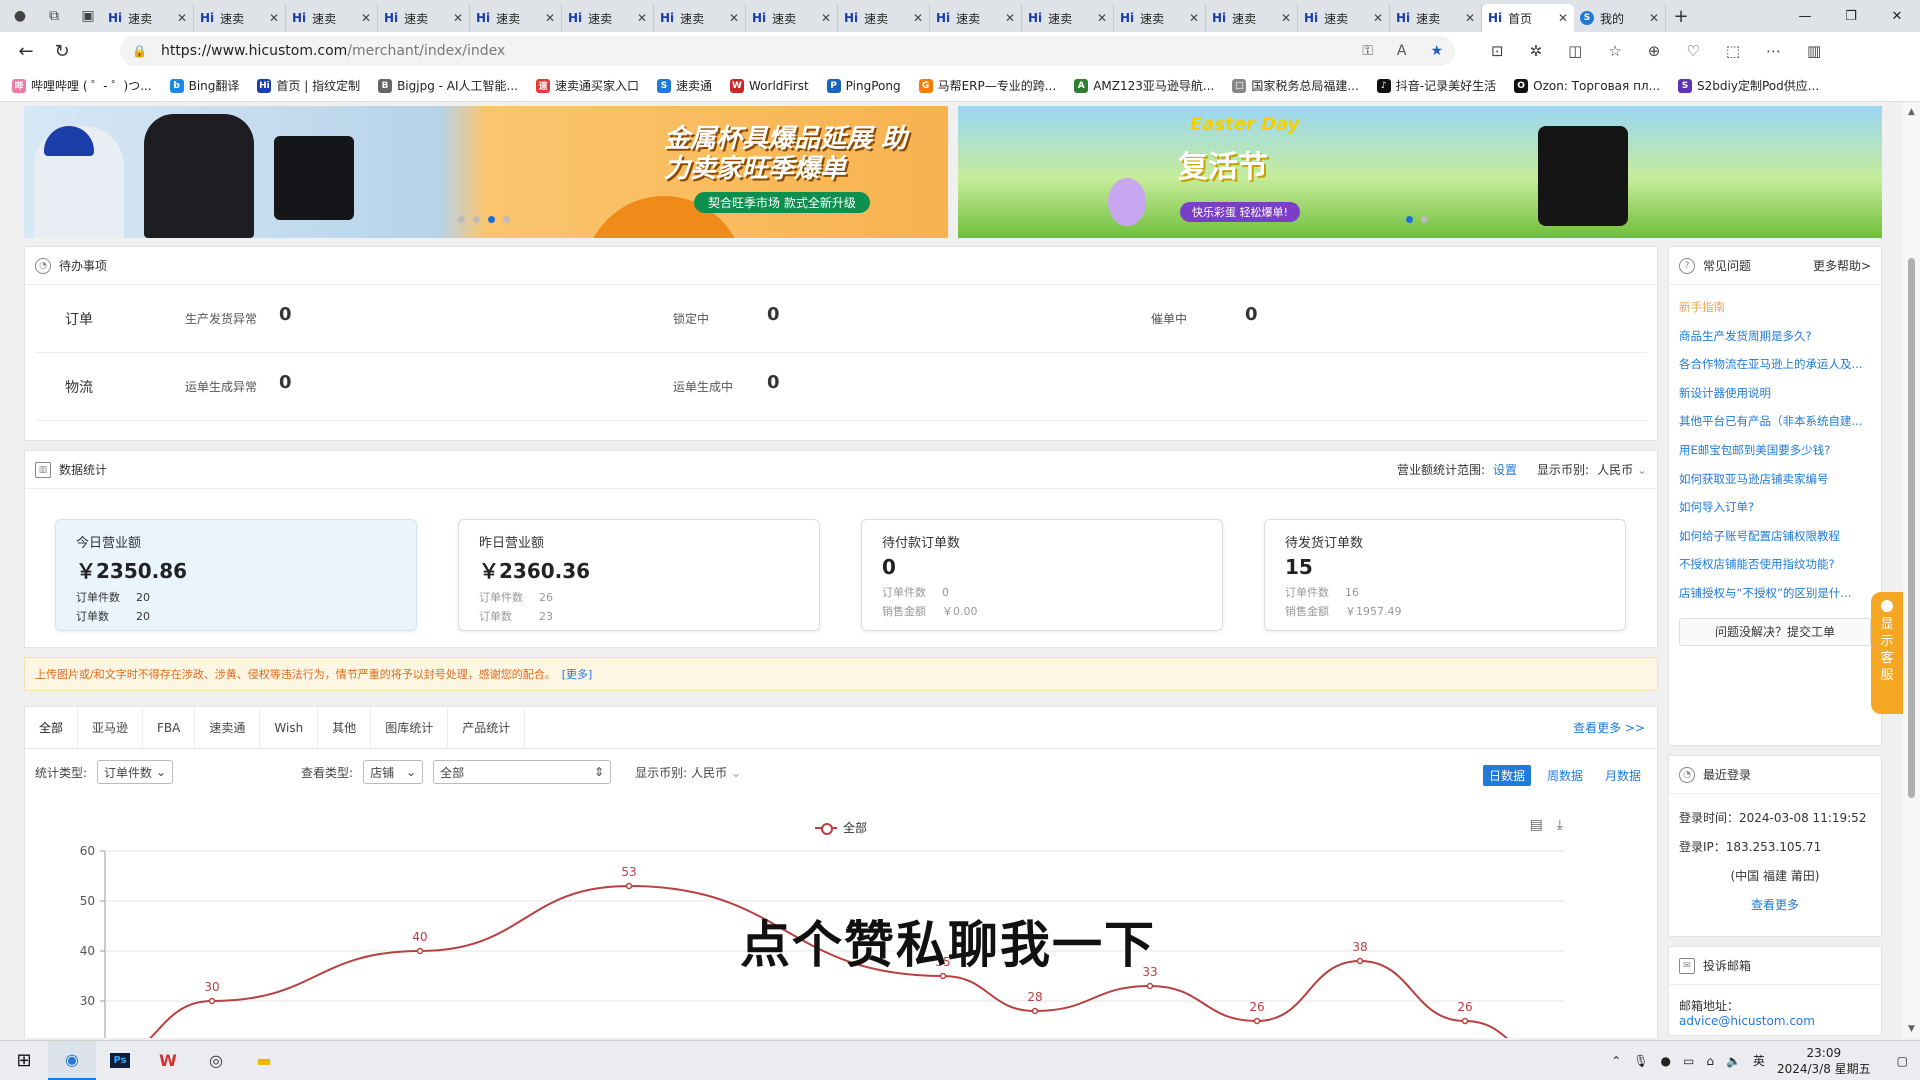 This screenshot has width=1920, height=1080. I want to click on faq-item: 用E邮宝包邮到美国要多少钱?, so click(1775, 450).